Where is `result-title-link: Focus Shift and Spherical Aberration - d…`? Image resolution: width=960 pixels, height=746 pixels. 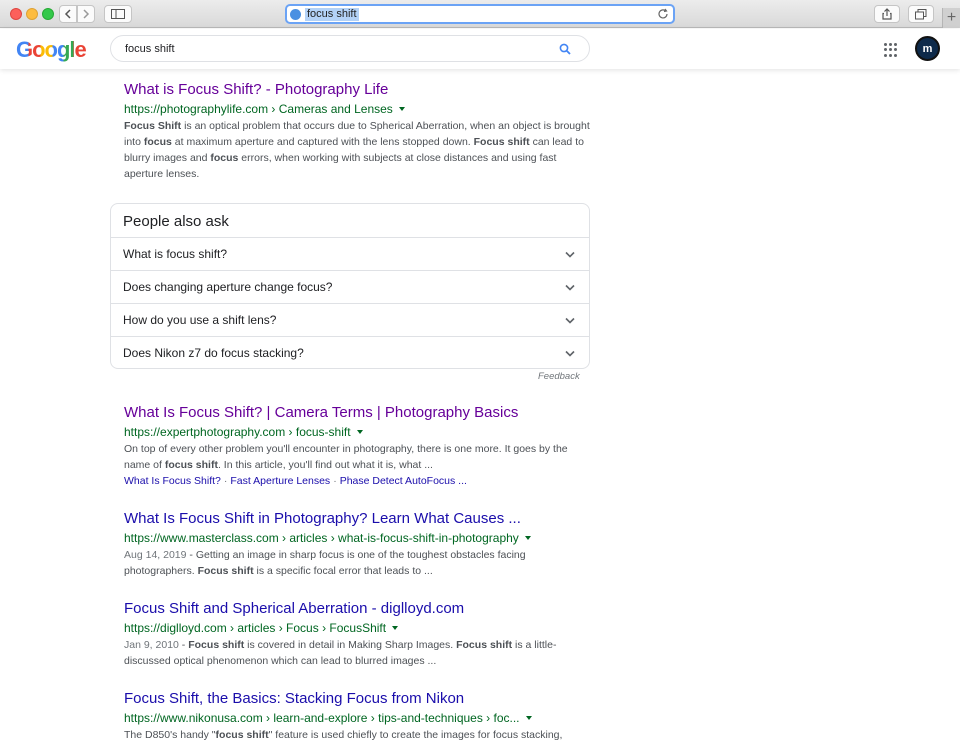
result-title-link: Focus Shift and Spherical Aberration - d… is located at coordinates (359, 609).